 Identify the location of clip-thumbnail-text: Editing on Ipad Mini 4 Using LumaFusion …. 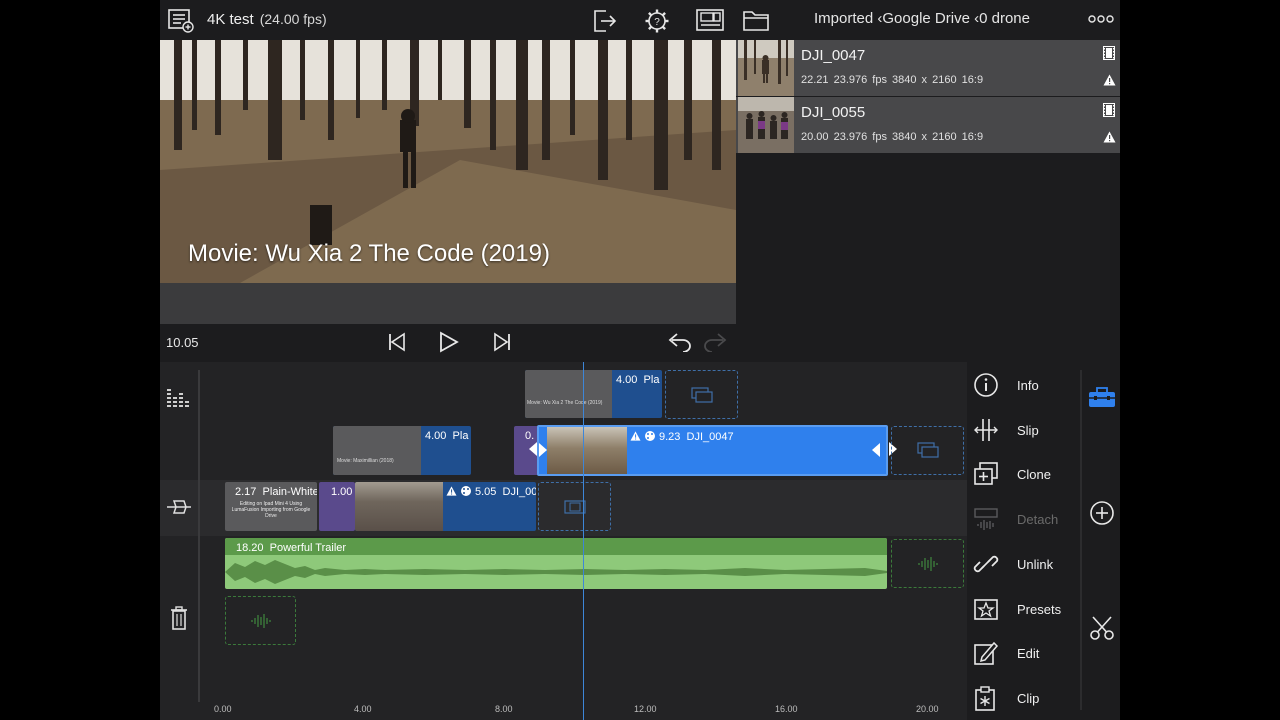
(271, 510).